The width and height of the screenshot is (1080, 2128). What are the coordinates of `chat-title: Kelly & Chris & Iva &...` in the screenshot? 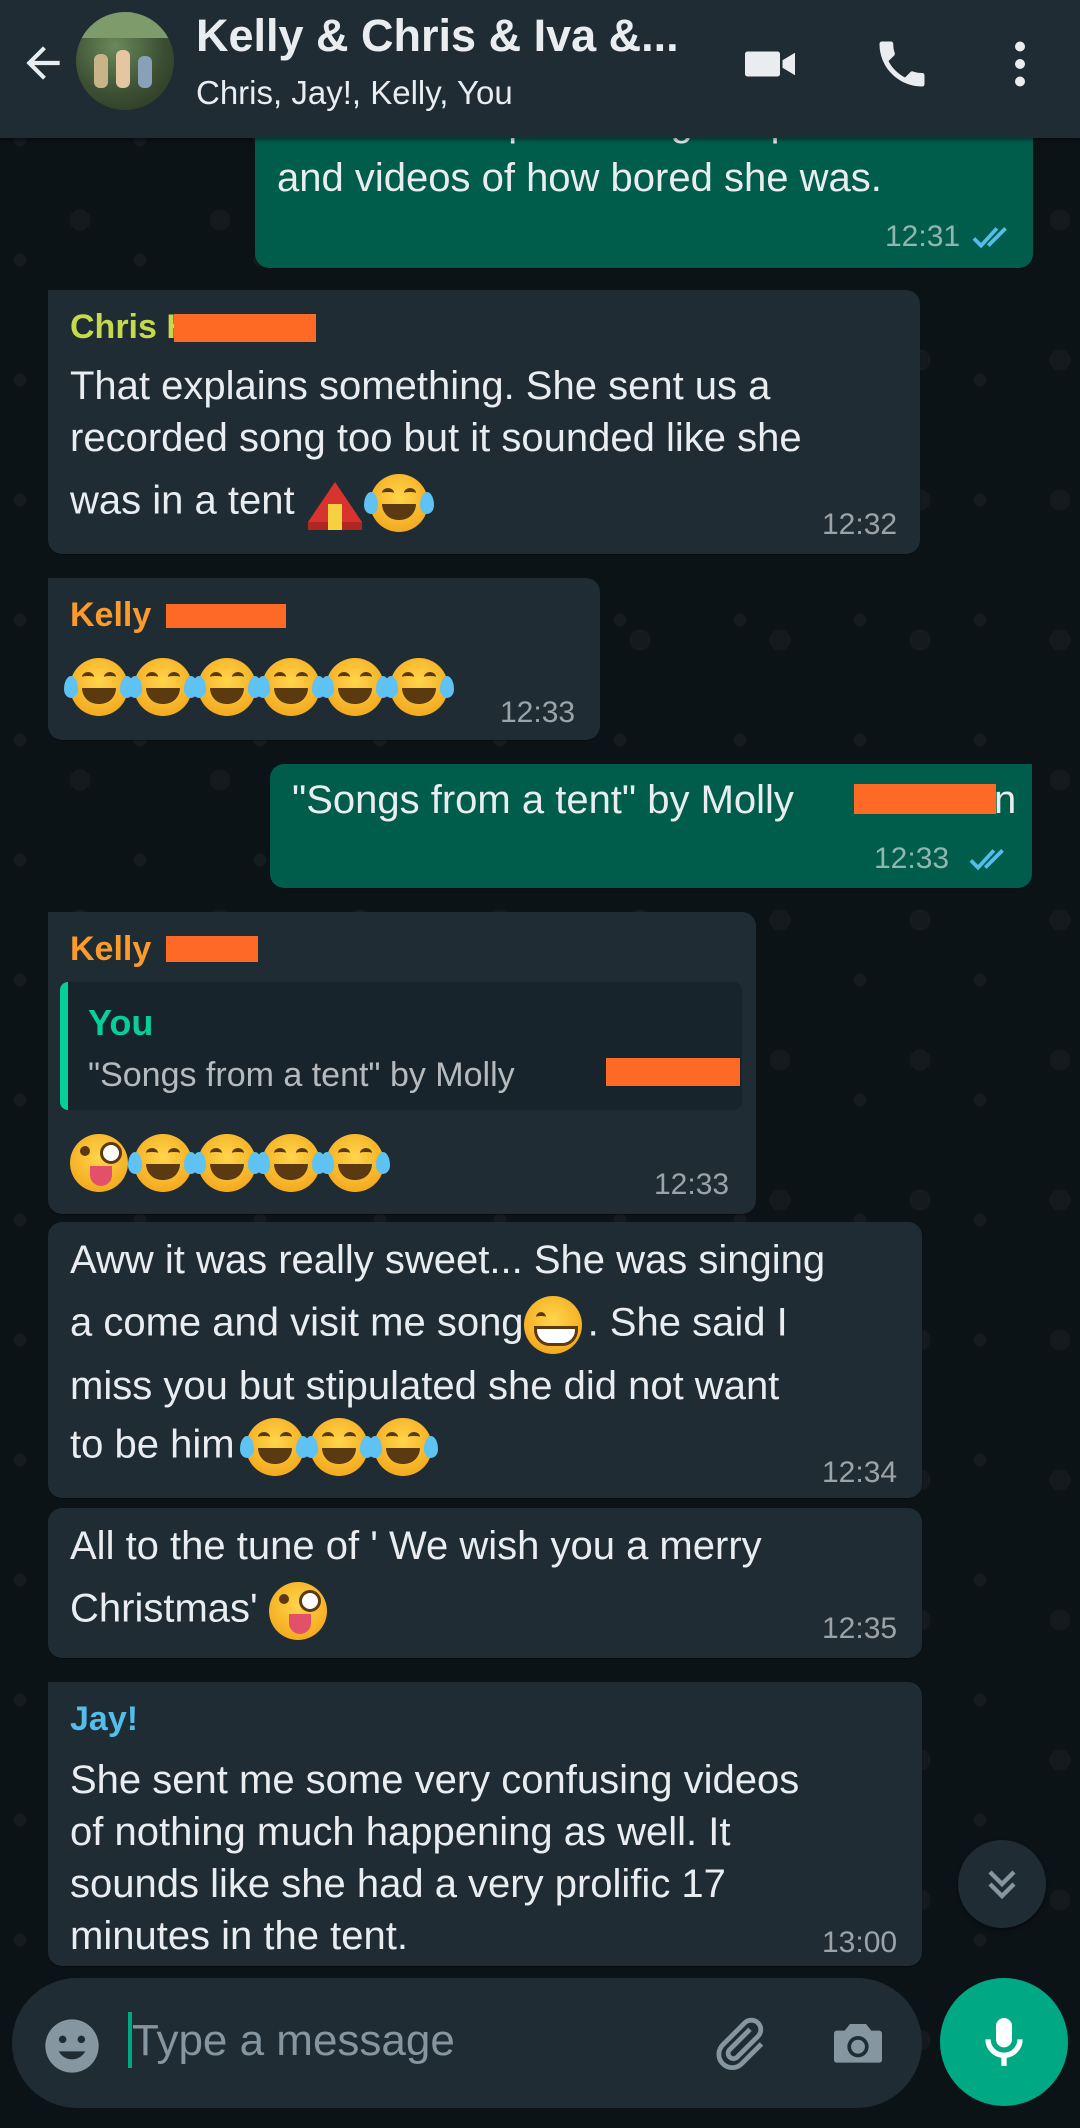 It's located at (446, 36).